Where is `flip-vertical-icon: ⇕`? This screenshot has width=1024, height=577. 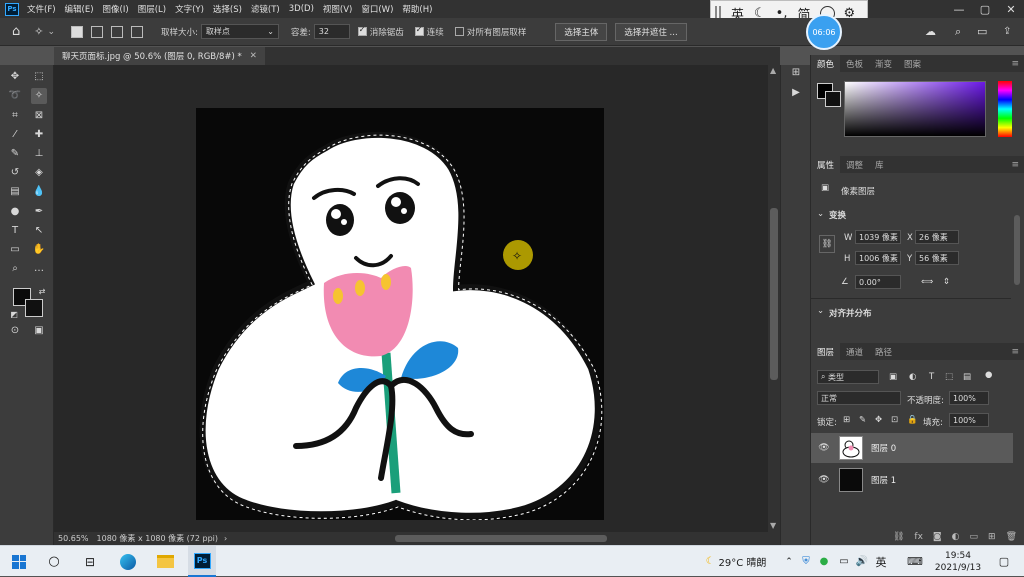
flip-vertical-icon: ⇕ is located at coordinates (946, 282).